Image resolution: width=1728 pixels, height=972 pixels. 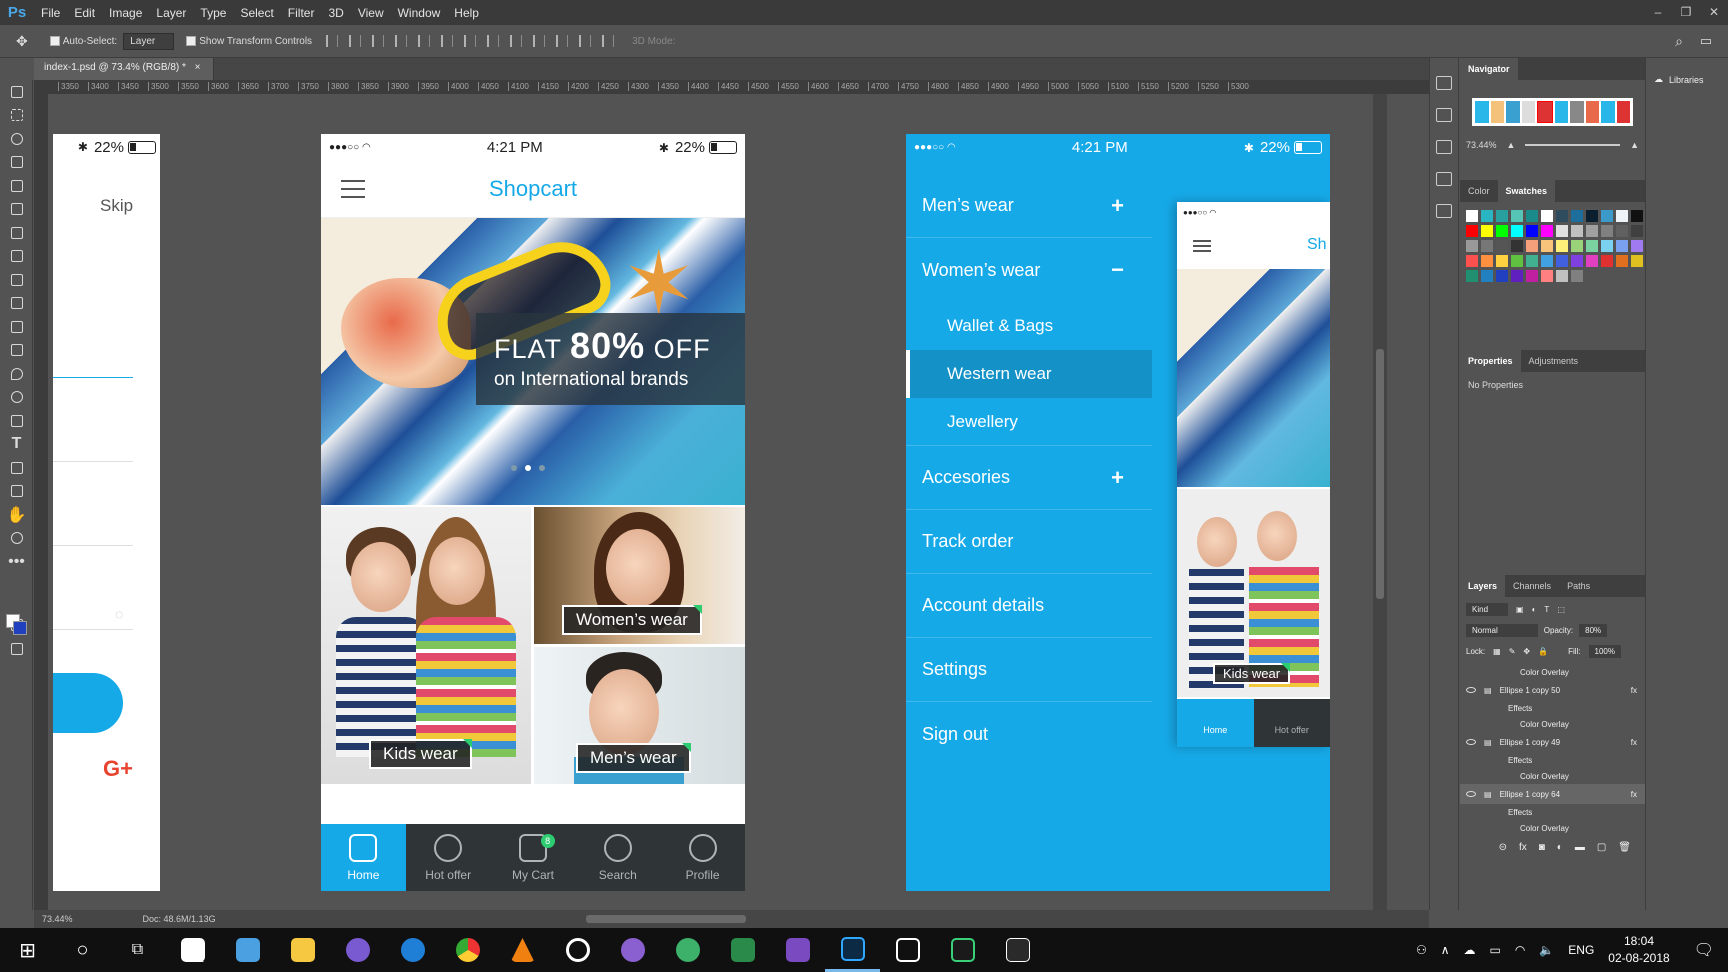 What do you see at coordinates (447, 41) in the screenshot?
I see `align-right-icon` at bounding box center [447, 41].